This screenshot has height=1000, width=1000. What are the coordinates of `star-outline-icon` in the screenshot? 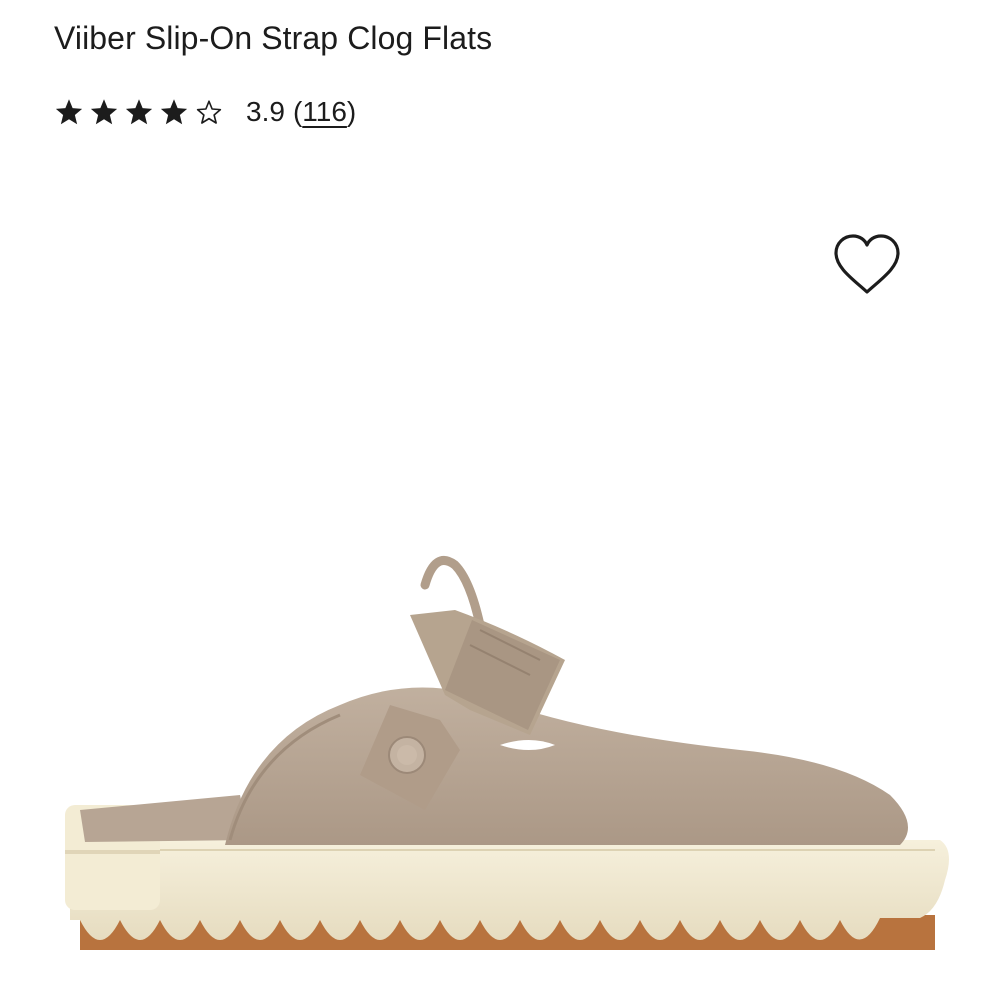 It's located at (209, 112).